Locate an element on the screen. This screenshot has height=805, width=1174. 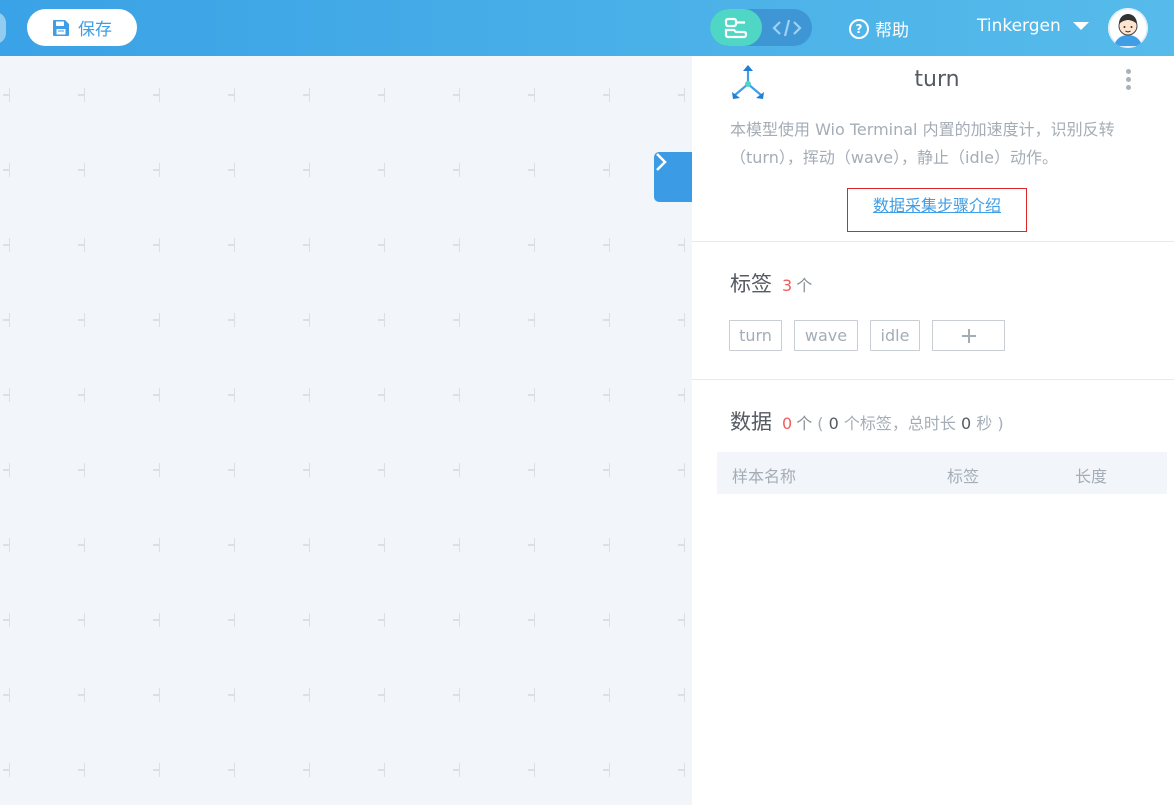
tag-turn: turn is located at coordinates (755, 335).